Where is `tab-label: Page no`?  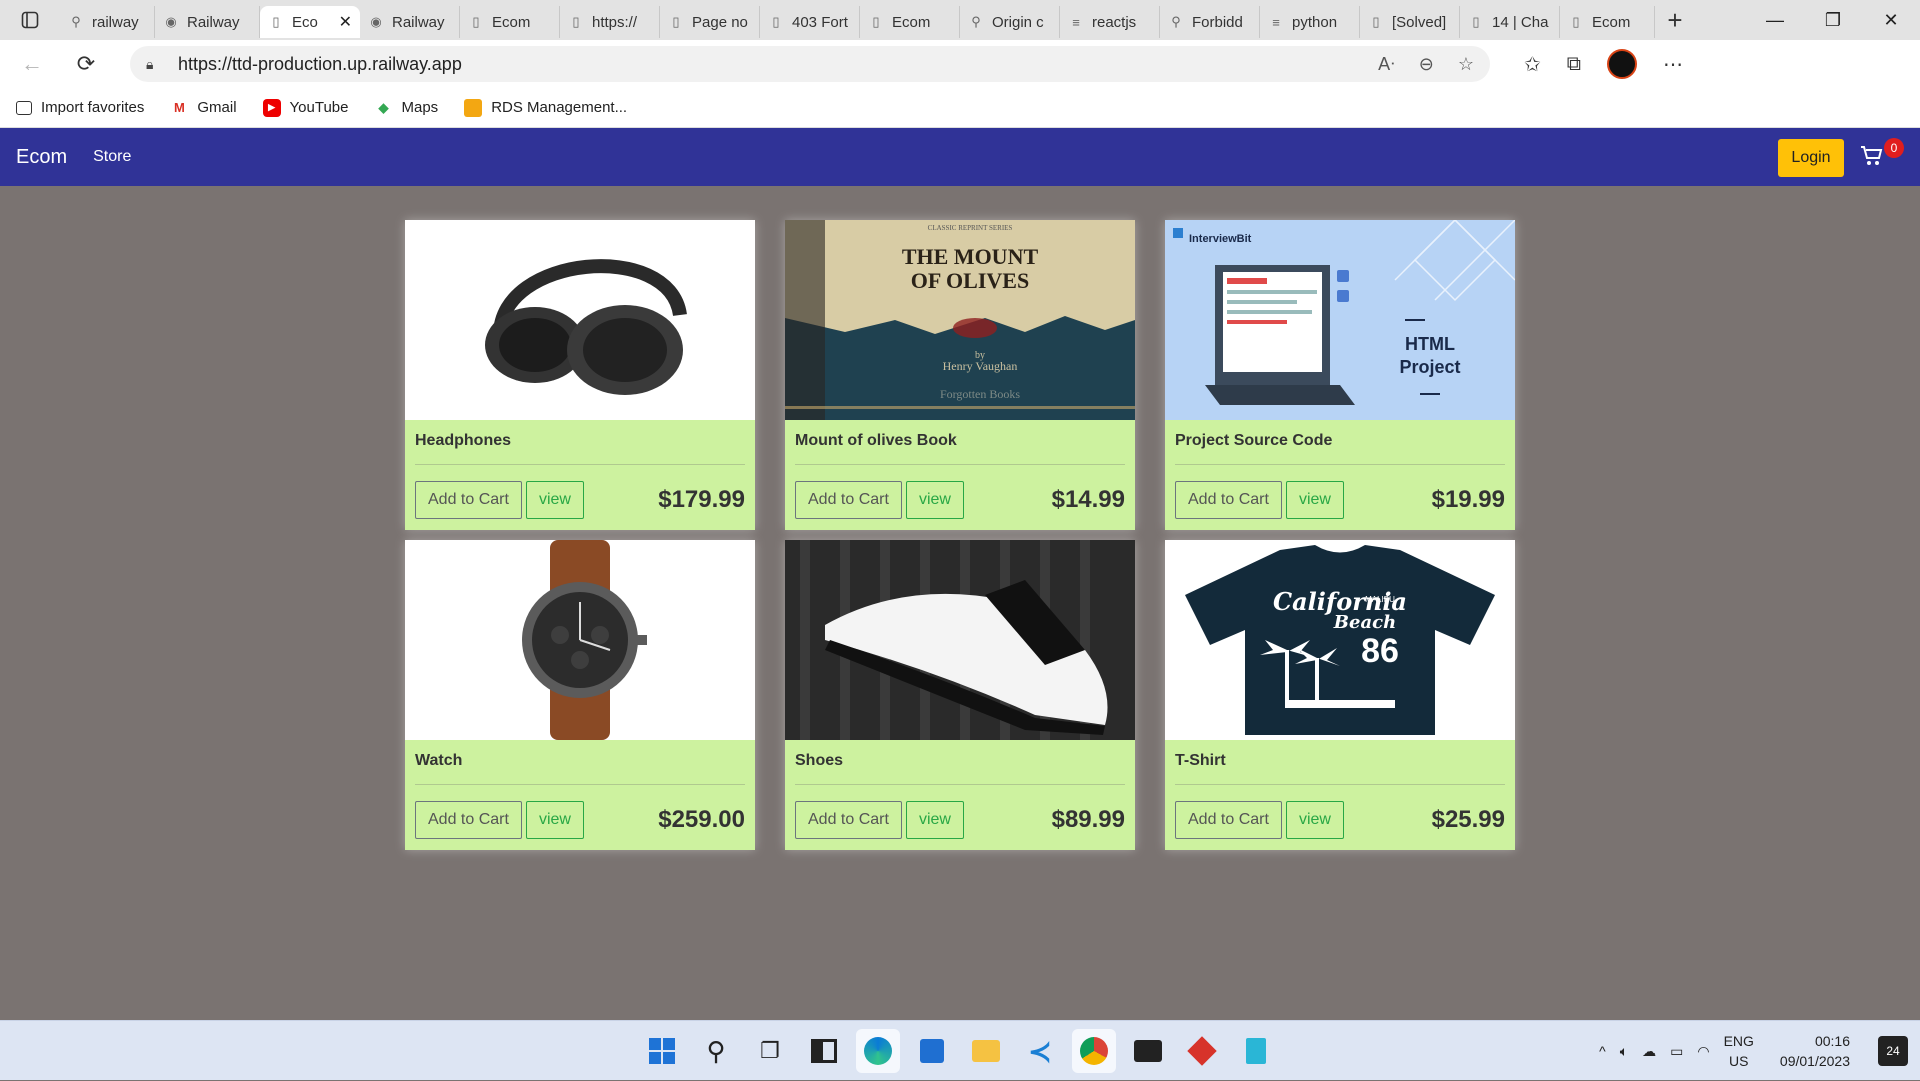 tab-label: Page no is located at coordinates (720, 22).